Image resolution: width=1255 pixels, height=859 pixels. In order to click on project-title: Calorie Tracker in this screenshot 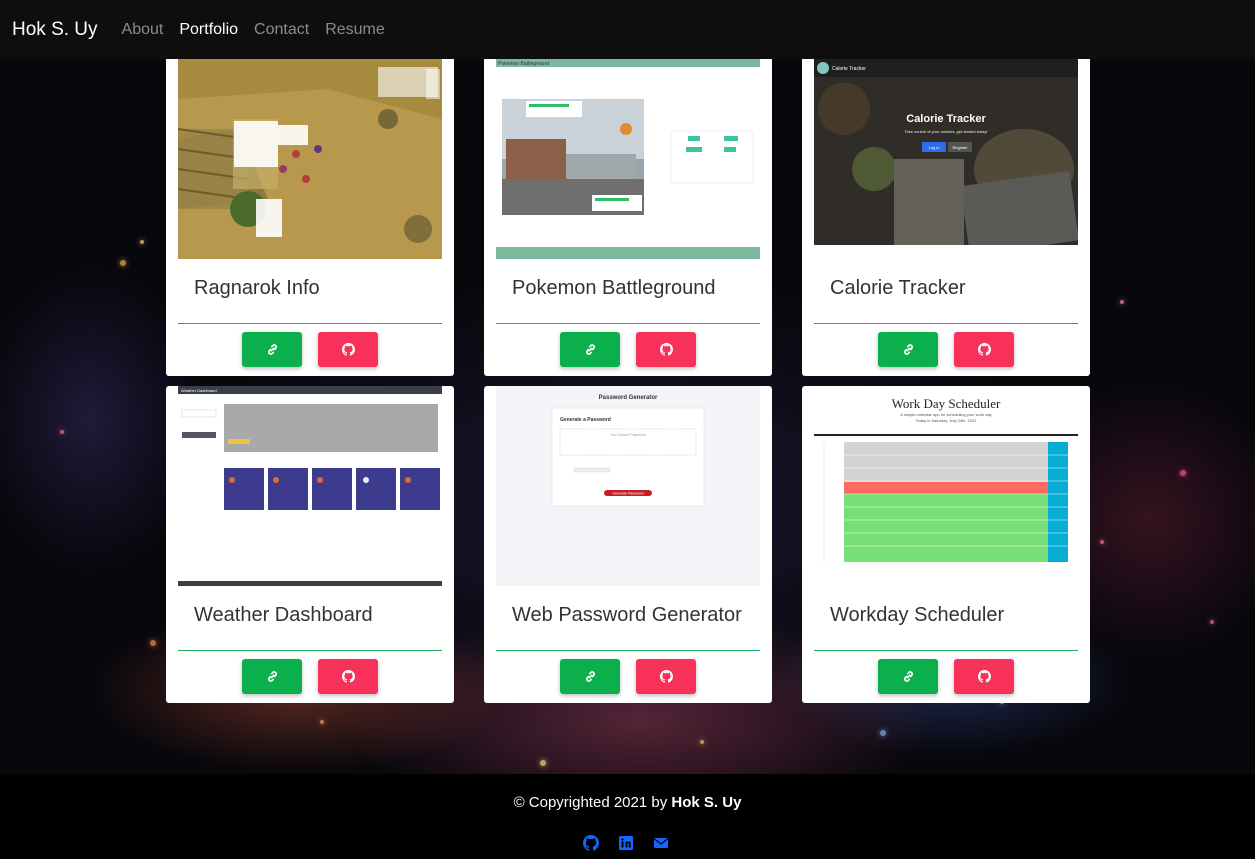, I will do `click(898, 288)`.